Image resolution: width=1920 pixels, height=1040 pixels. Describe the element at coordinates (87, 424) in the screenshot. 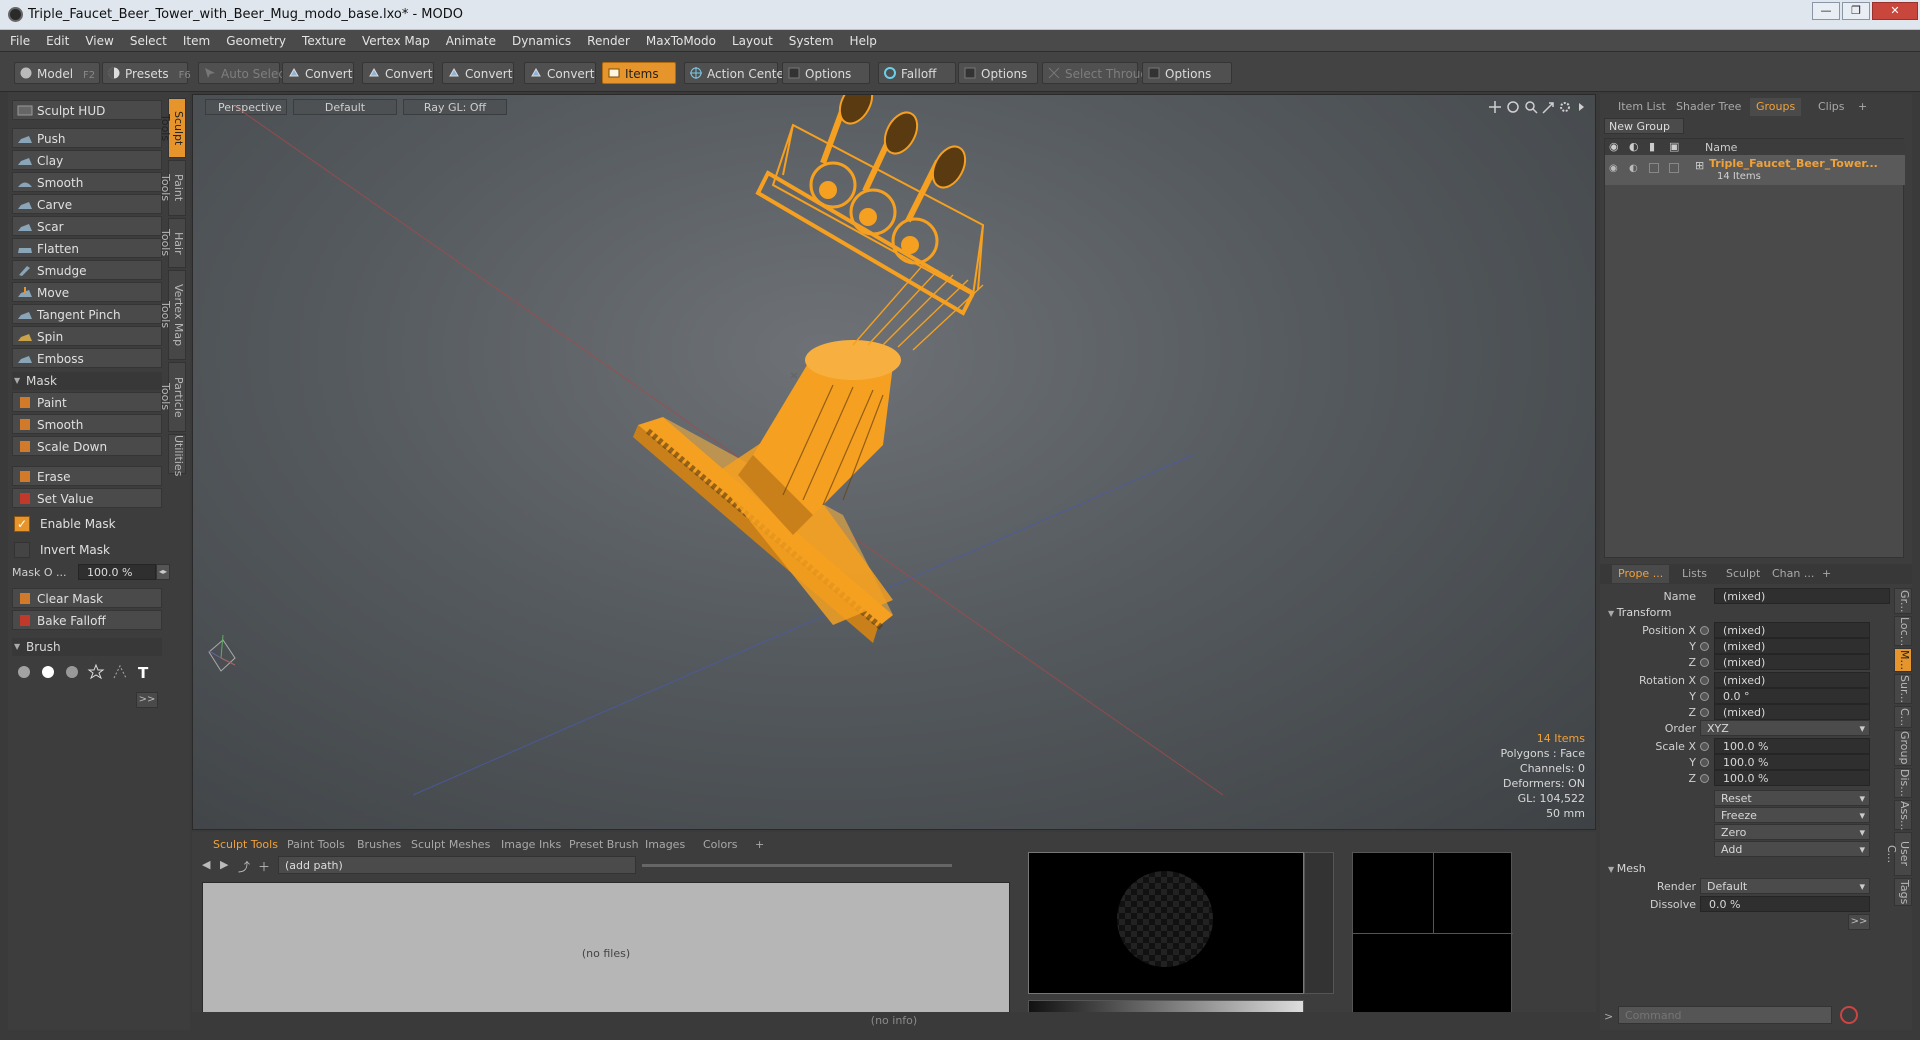

I see `mask-smooth-button: Smooth` at that location.